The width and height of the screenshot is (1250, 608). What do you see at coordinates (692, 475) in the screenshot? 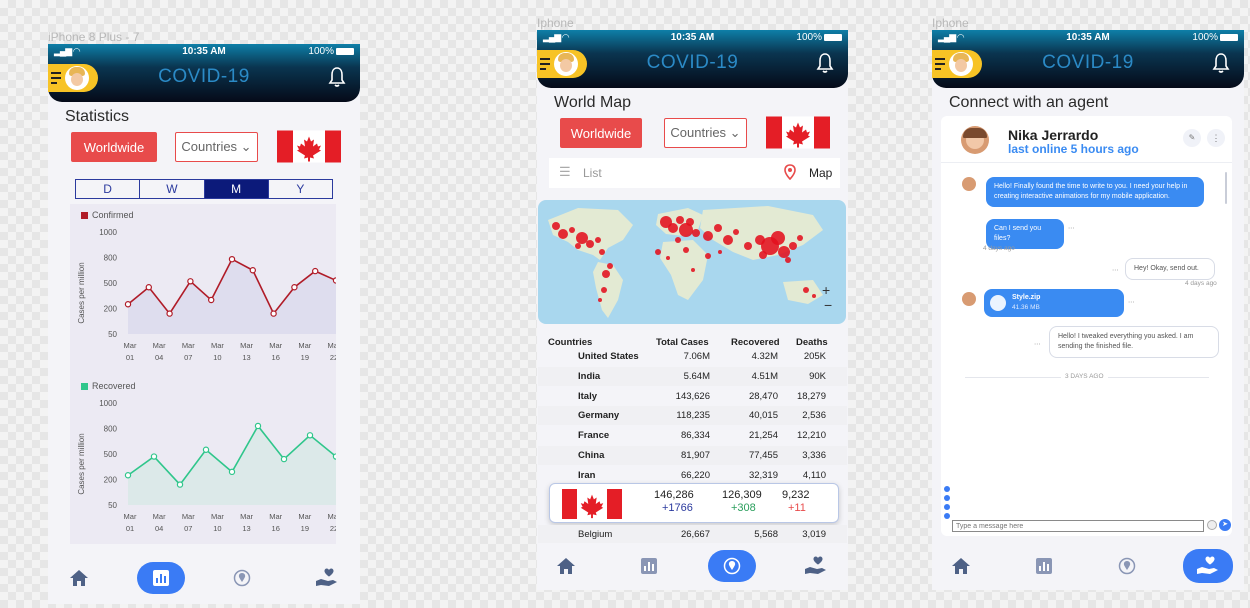
I see `table-row: Iran 66,220 32,319 4,110` at bounding box center [692, 475].